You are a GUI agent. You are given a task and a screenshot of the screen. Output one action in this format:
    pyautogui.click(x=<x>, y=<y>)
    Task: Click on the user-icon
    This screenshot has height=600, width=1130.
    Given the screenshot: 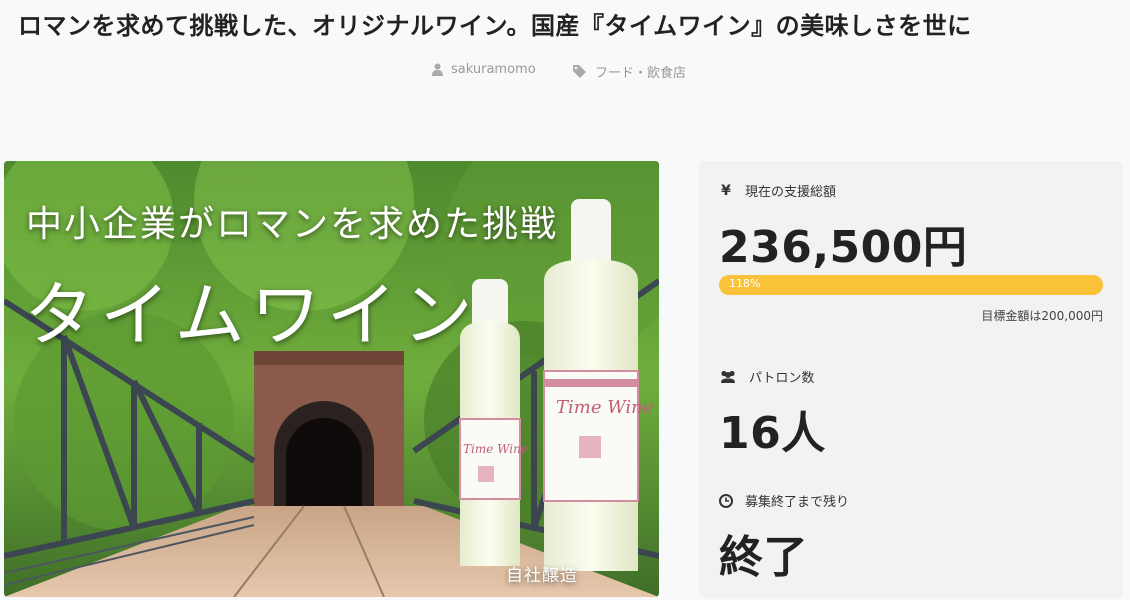 What is the action you would take?
    pyautogui.click(x=437, y=69)
    